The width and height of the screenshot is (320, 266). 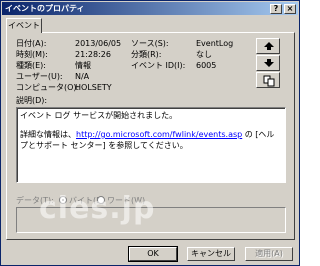 What do you see at coordinates (276, 9) in the screenshot?
I see `help-button: ?` at bounding box center [276, 9].